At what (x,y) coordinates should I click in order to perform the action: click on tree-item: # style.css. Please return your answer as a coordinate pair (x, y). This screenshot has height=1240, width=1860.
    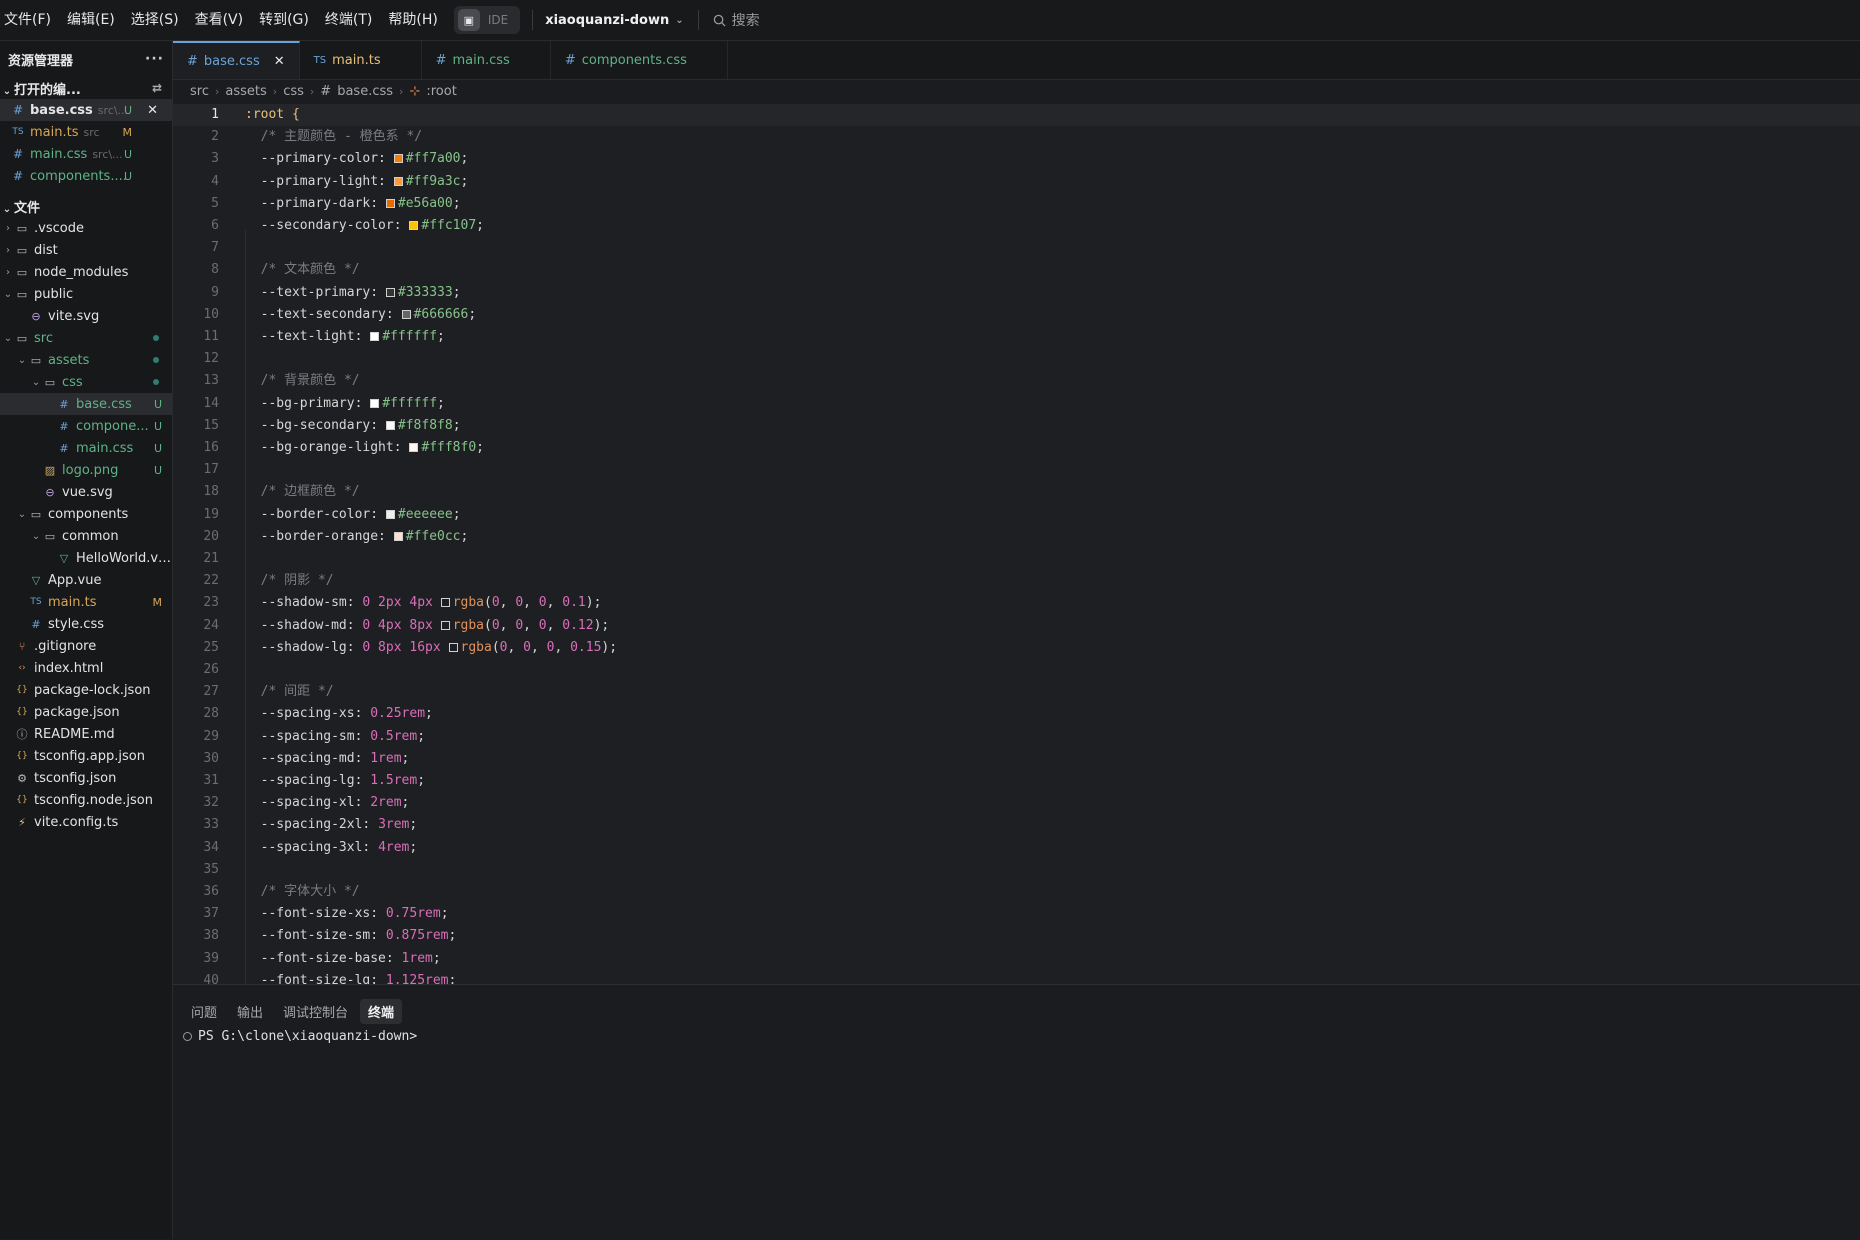
    Looking at the image, I should click on (86, 624).